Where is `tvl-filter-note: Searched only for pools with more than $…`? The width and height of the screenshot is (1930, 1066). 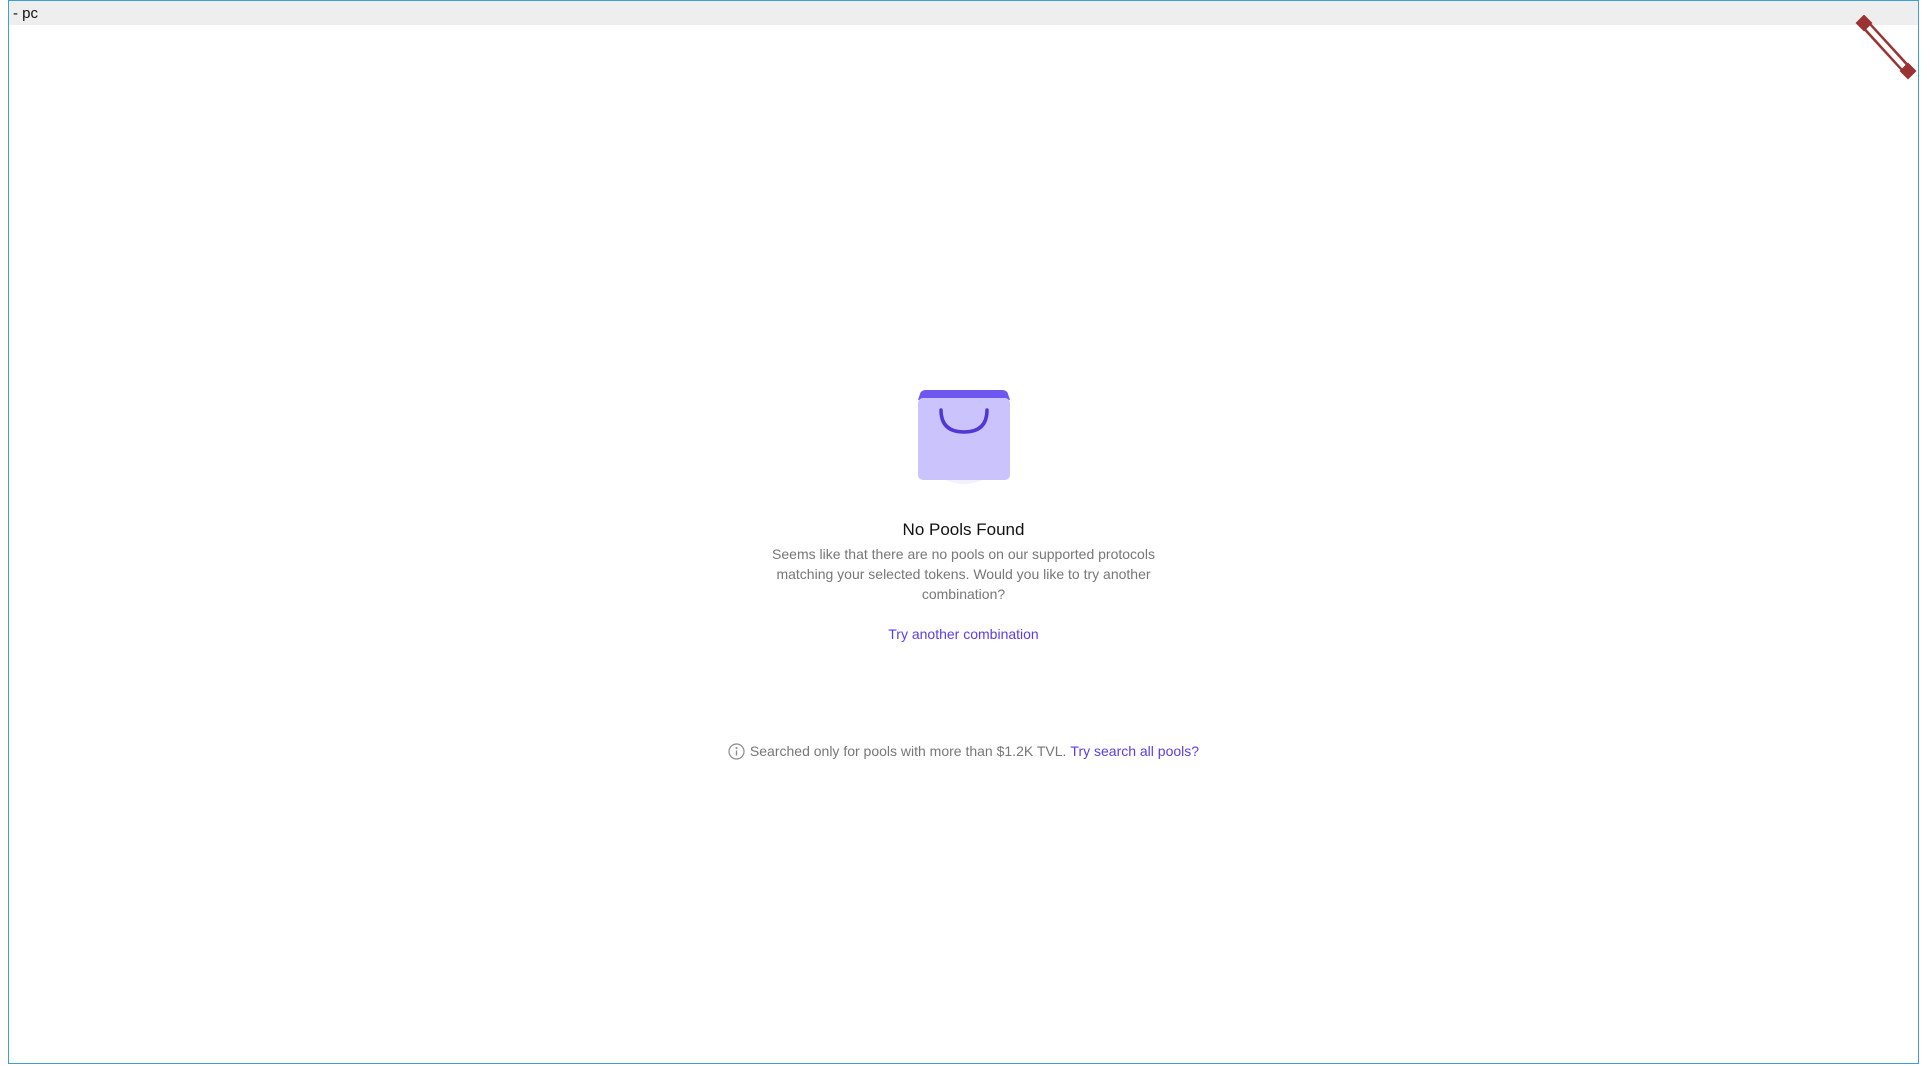
tvl-filter-note: Searched only for pools with more than $… is located at coordinates (963, 751).